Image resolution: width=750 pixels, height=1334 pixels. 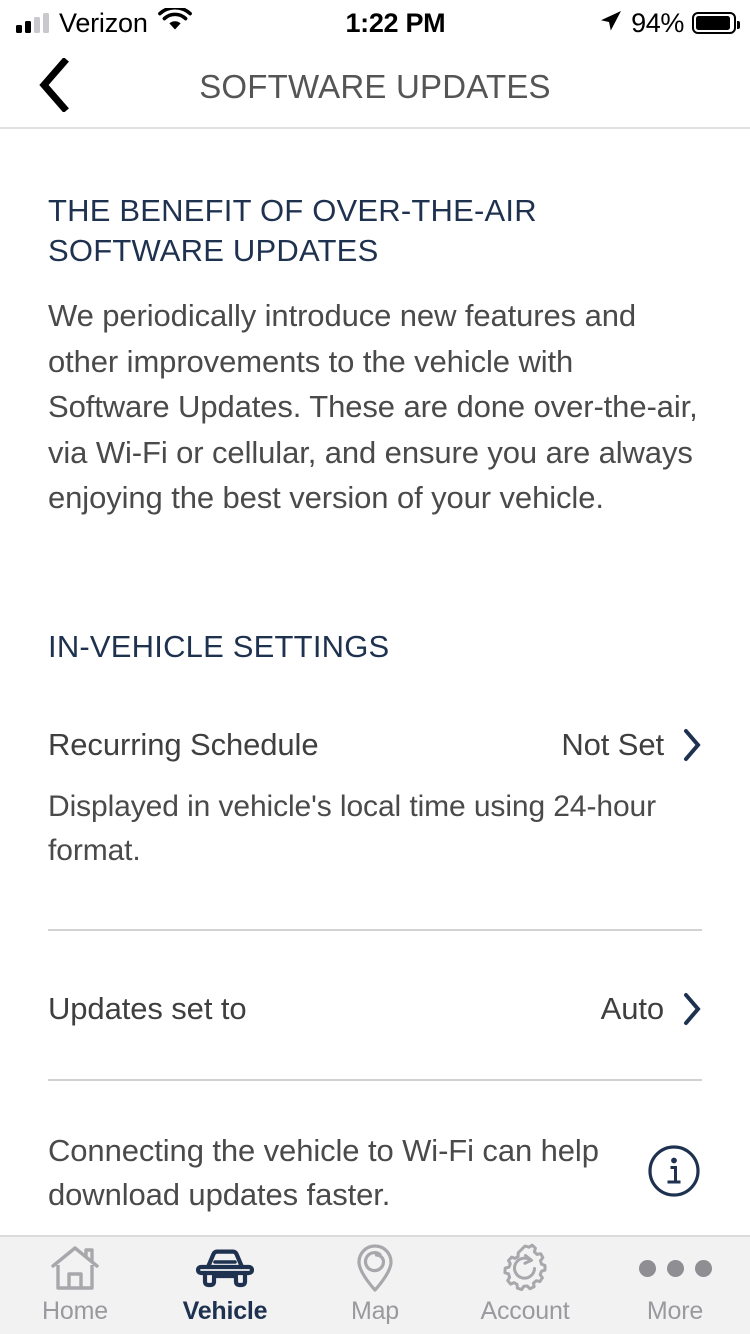 What do you see at coordinates (32, 23) in the screenshot?
I see `cellular-signal-icon` at bounding box center [32, 23].